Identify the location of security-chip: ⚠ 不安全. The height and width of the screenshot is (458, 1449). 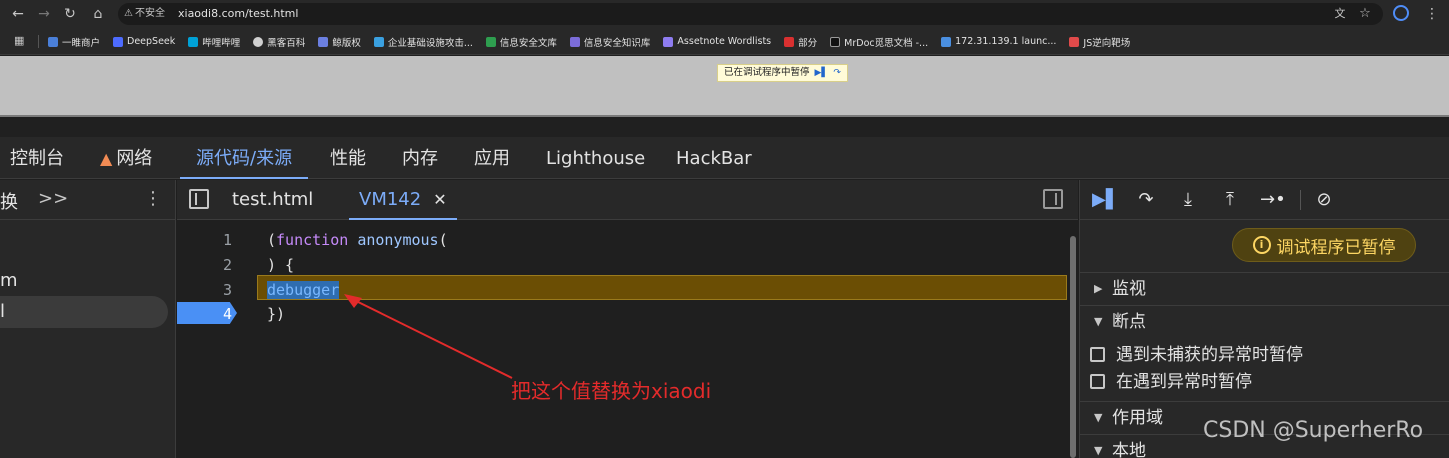
(144, 14).